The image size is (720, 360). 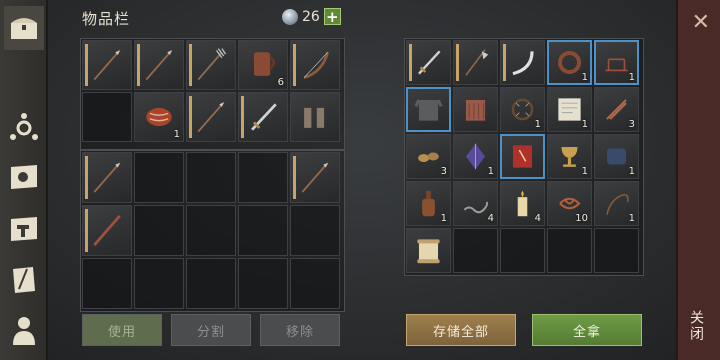 I want to click on inventory-title: 物品栏, so click(x=106, y=19).